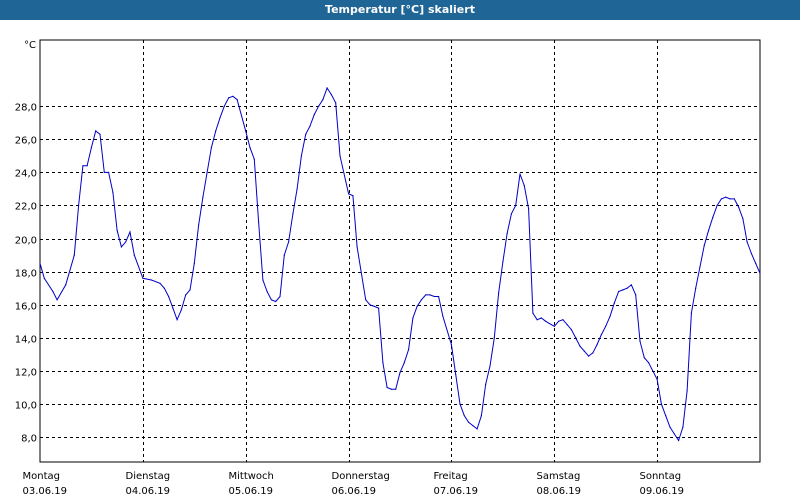 This screenshot has width=800, height=500. What do you see at coordinates (26, 340) in the screenshot?
I see `y-tick-label: 14,0` at bounding box center [26, 340].